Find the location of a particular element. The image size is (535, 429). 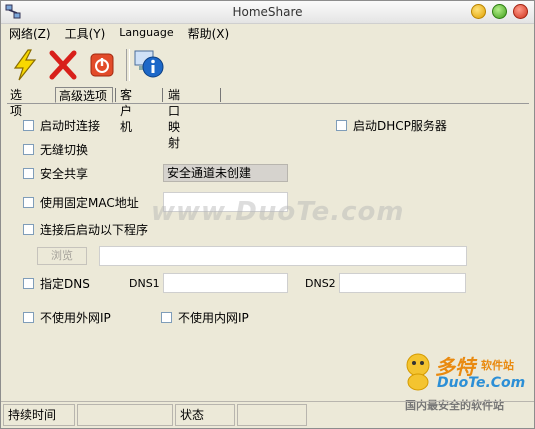

info-computer-icon is located at coordinates (149, 65).